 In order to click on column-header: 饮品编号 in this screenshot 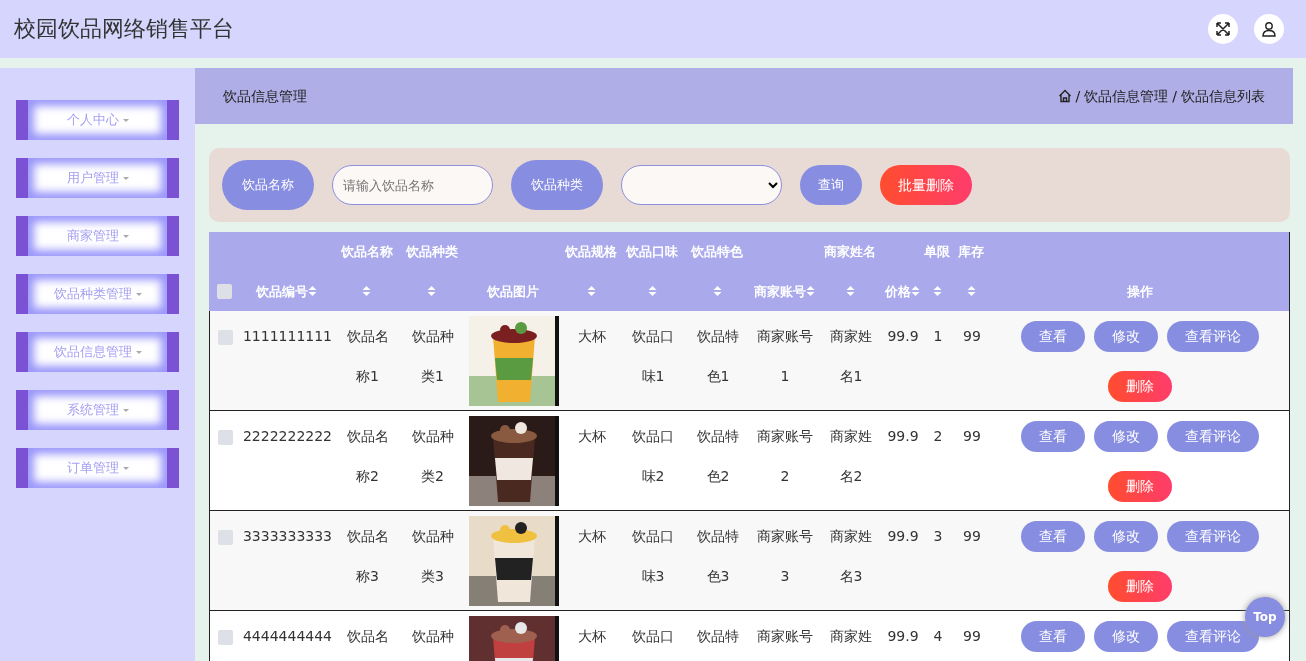, I will do `click(282, 291)`.